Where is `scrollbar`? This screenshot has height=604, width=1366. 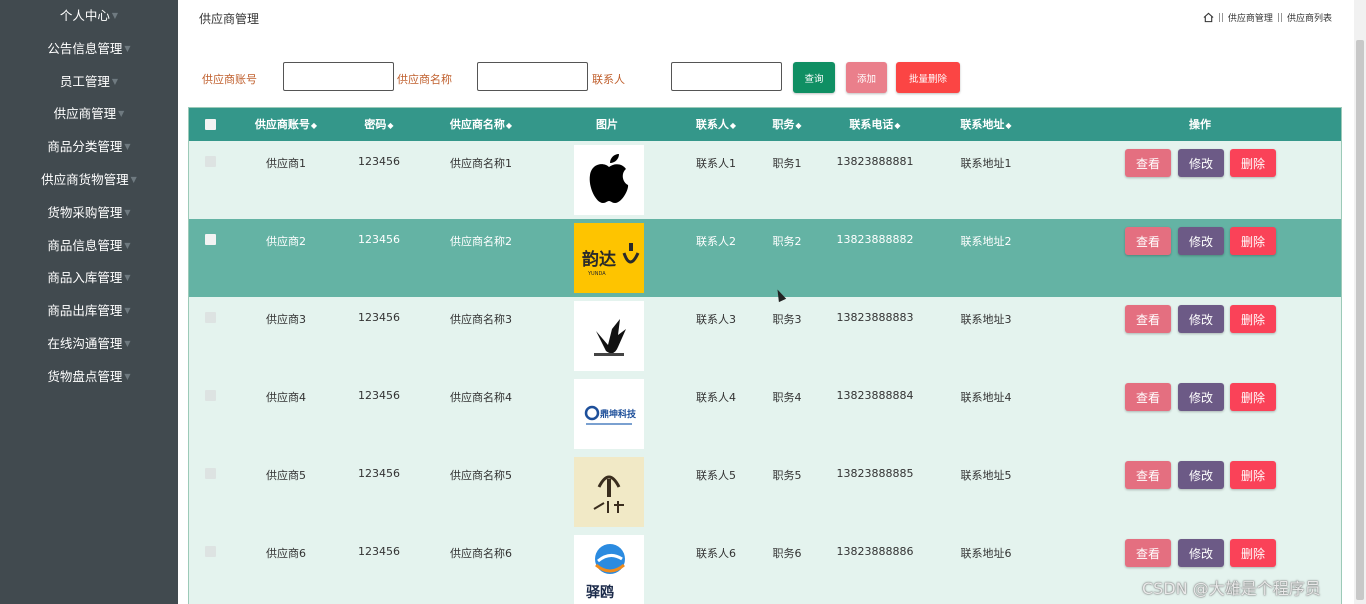
scrollbar is located at coordinates (1360, 302).